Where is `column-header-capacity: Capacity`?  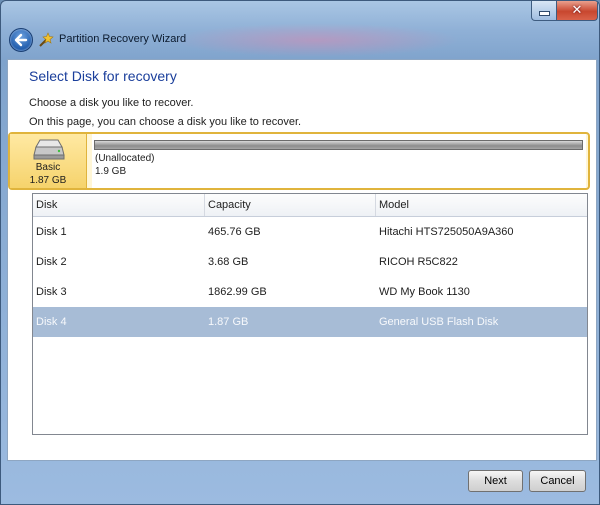 column-header-capacity: Capacity is located at coordinates (290, 205).